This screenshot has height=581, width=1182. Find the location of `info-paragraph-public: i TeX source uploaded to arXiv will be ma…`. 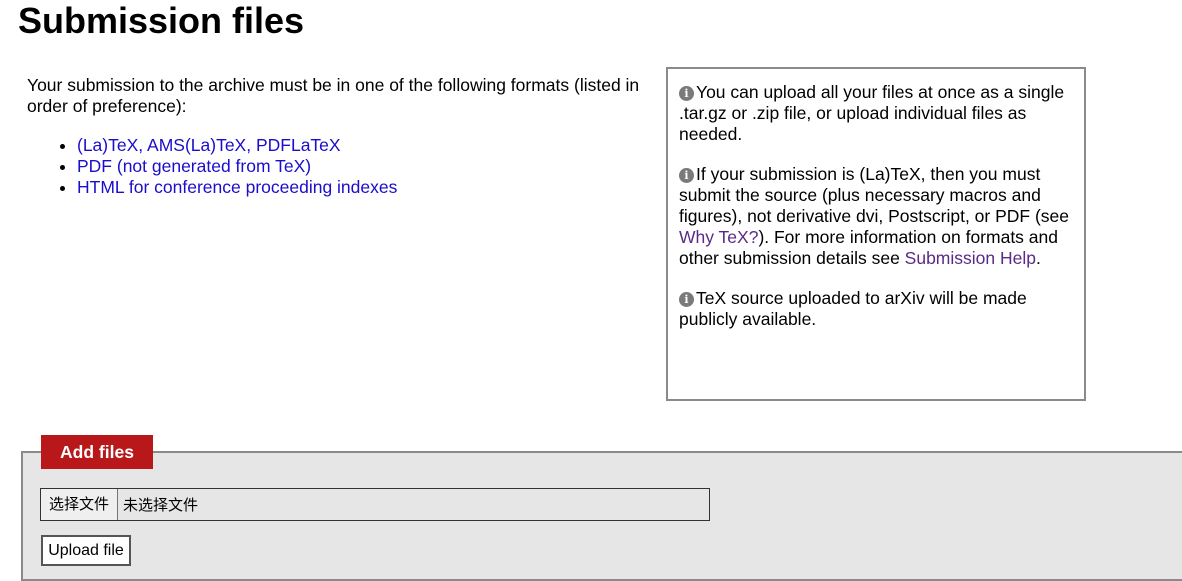

info-paragraph-public: i TeX source uploaded to arXiv will be ma… is located at coordinates (881, 309).